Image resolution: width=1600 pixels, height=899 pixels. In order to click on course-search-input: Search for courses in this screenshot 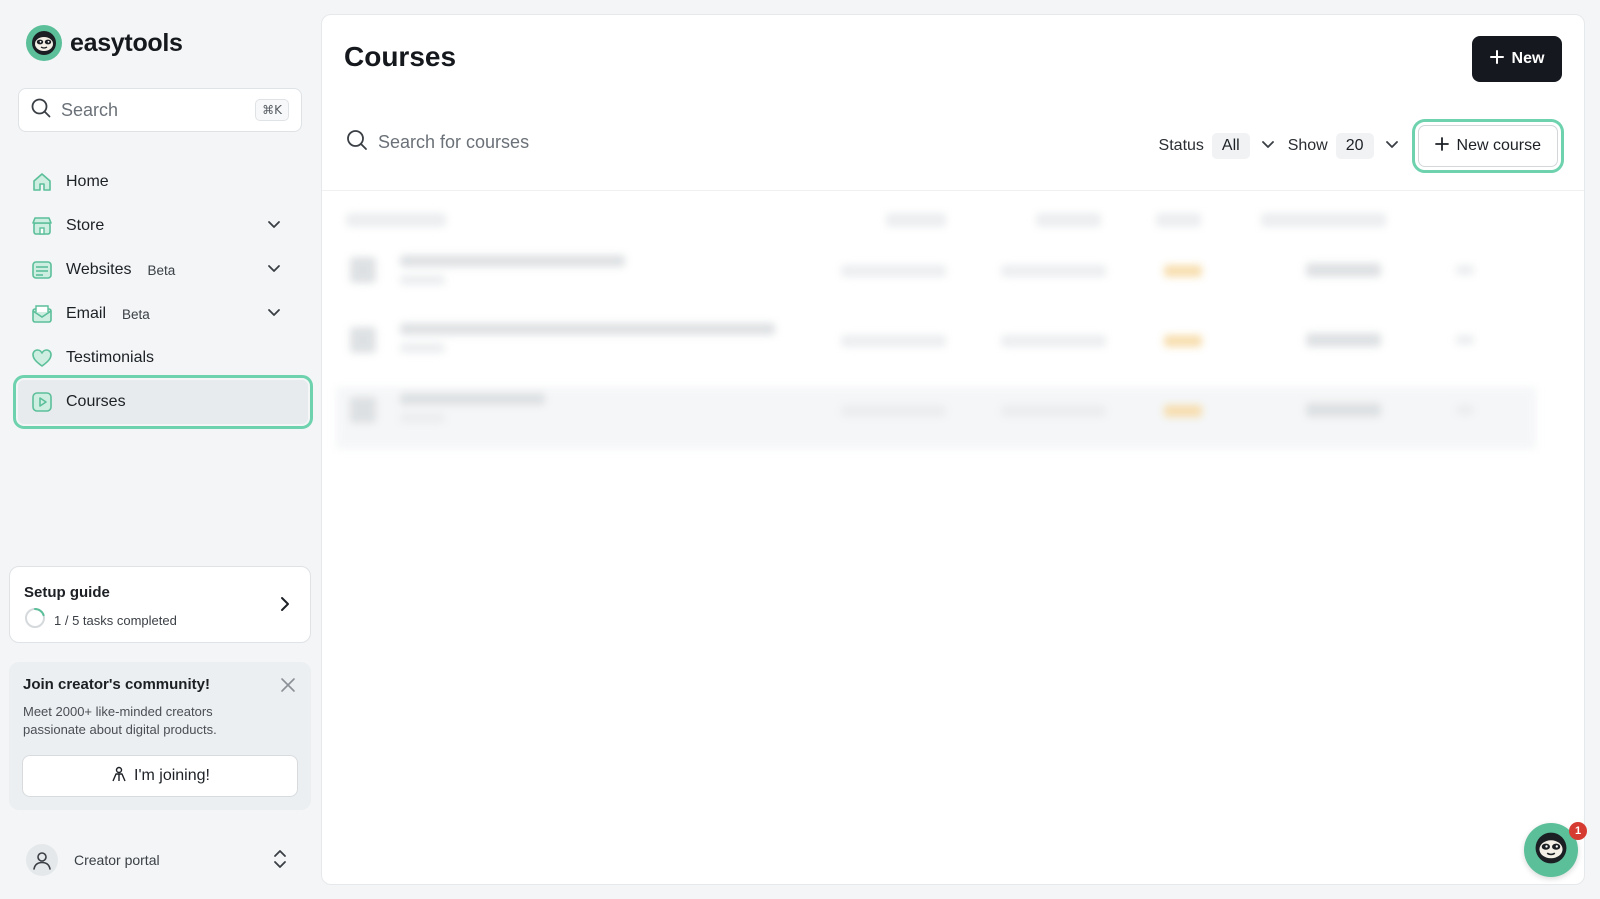, I will do `click(437, 142)`.